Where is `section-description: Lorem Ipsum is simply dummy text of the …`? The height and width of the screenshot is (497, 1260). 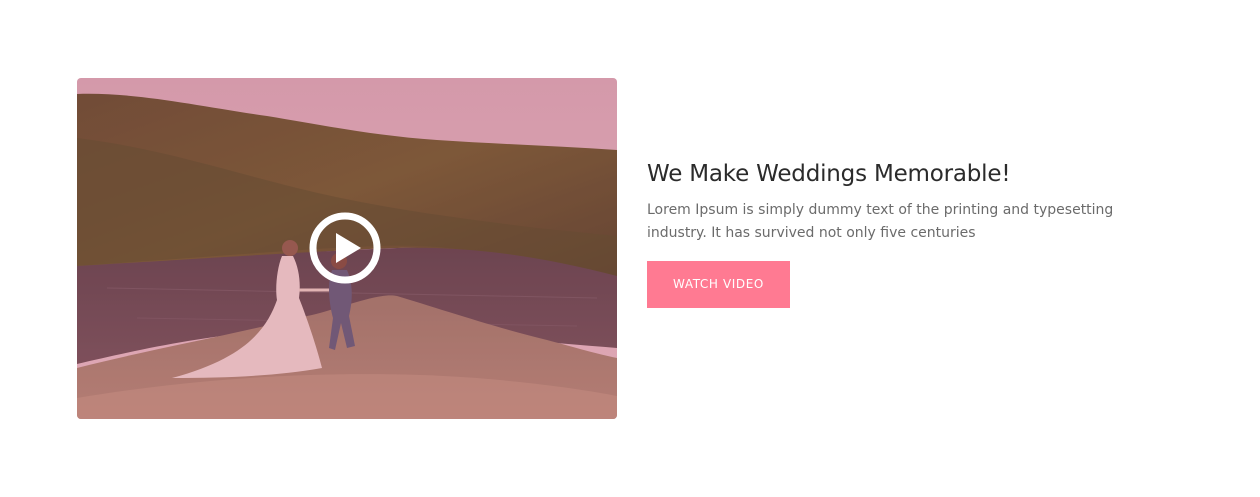
section-description: Lorem Ipsum is simply dummy text of the … is located at coordinates (880, 221).